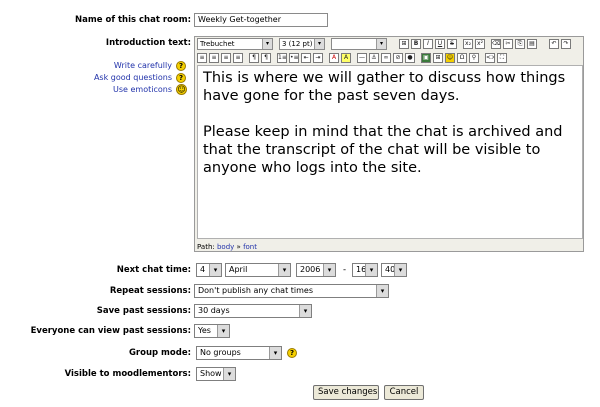 The image size is (600, 407). I want to click on help-link-write-carefully: Write carefully, so click(143, 65).